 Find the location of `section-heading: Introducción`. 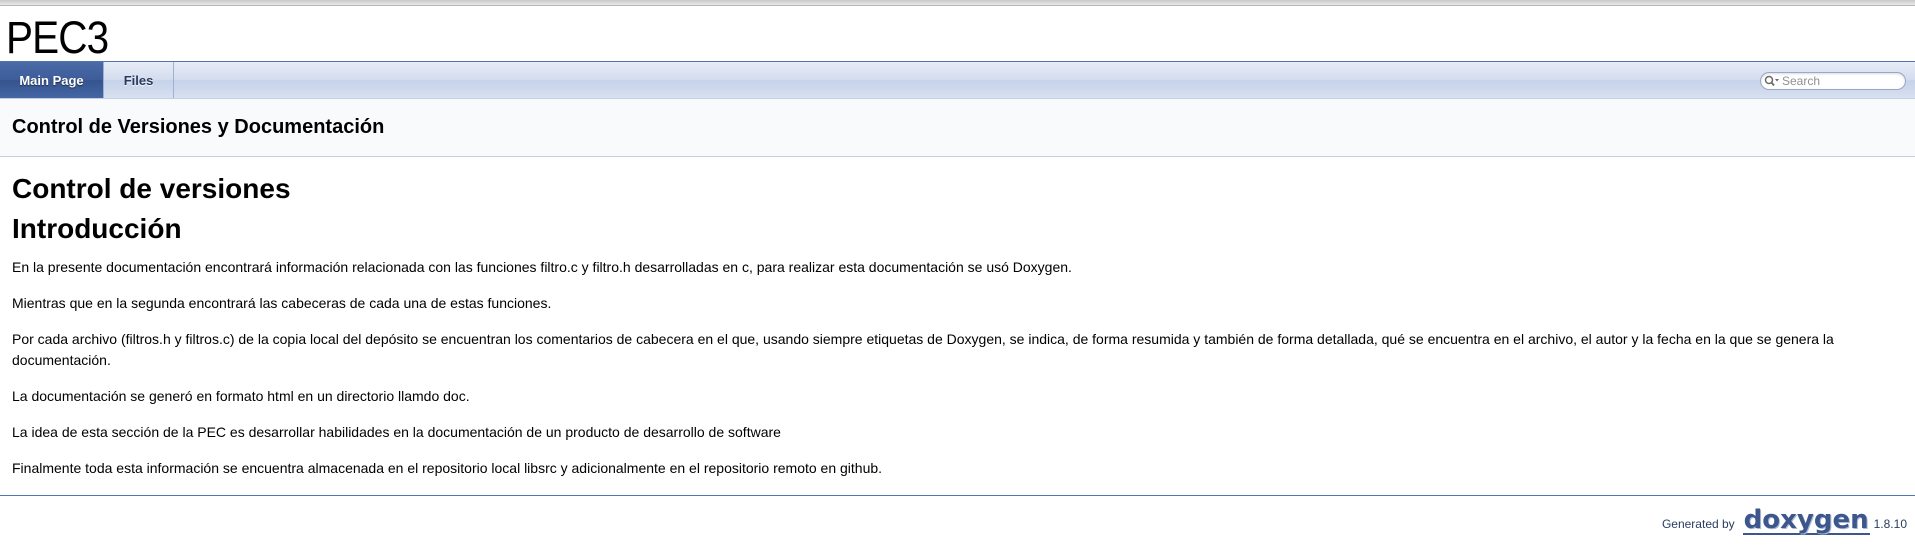

section-heading: Introducción is located at coordinates (97, 228).